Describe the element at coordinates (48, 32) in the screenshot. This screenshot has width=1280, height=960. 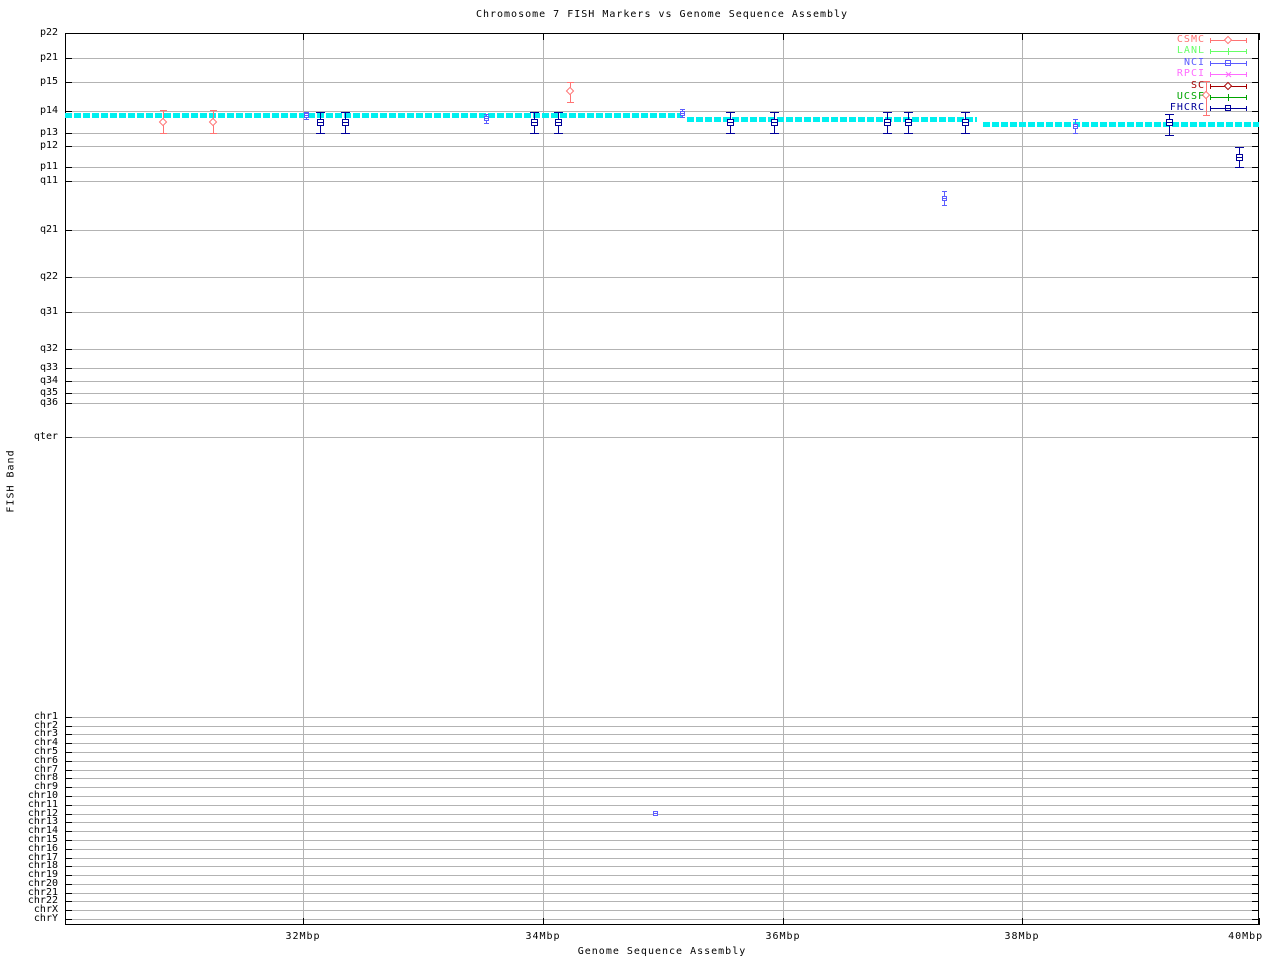
I see `y-band-label: p22` at that location.